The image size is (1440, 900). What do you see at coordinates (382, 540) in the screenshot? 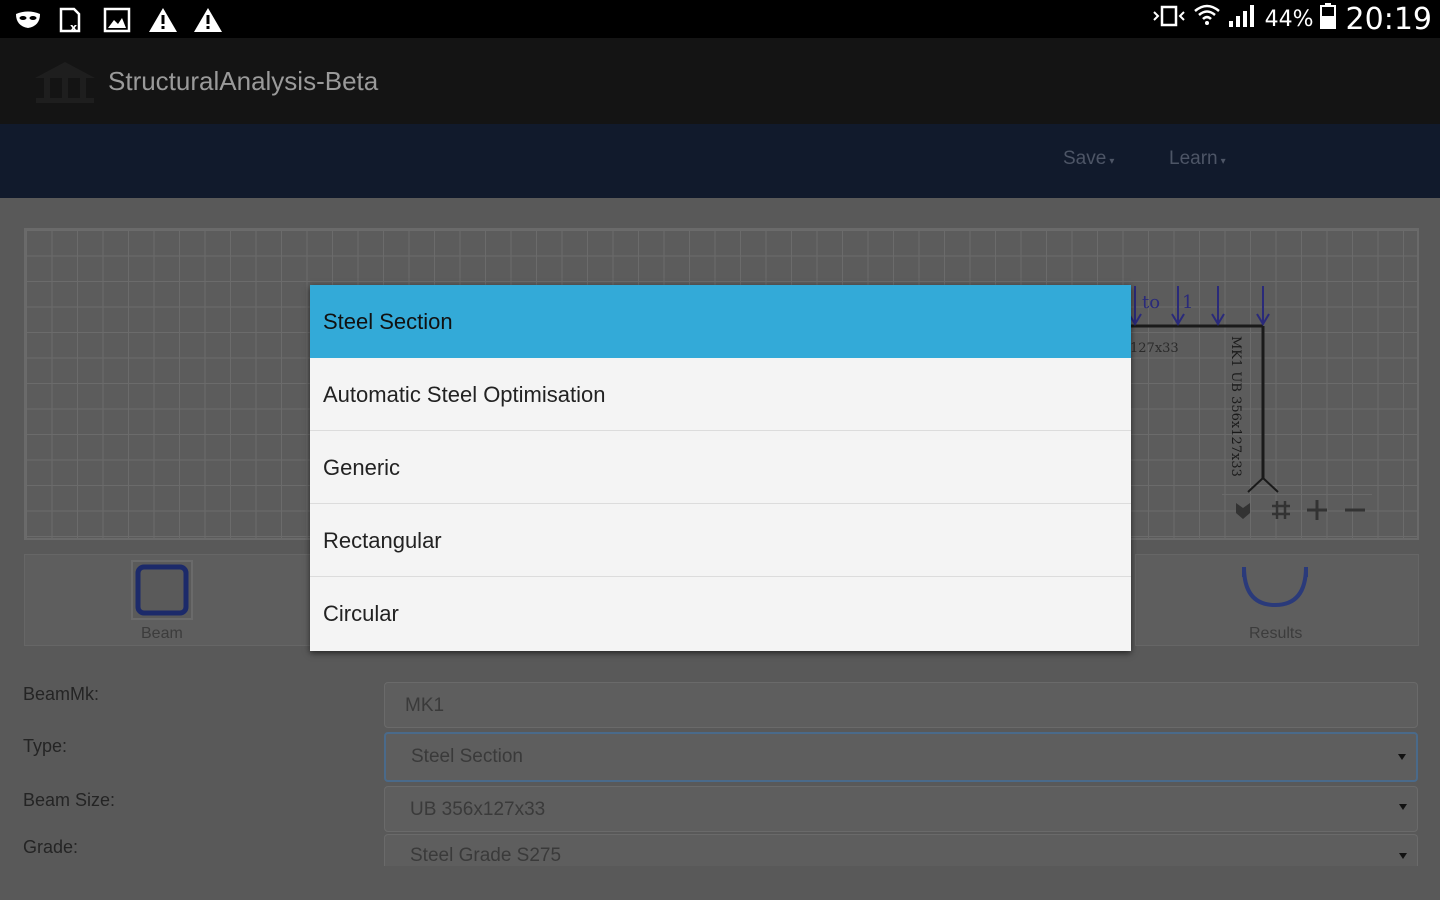
I see `option-label: Rectangular` at bounding box center [382, 540].